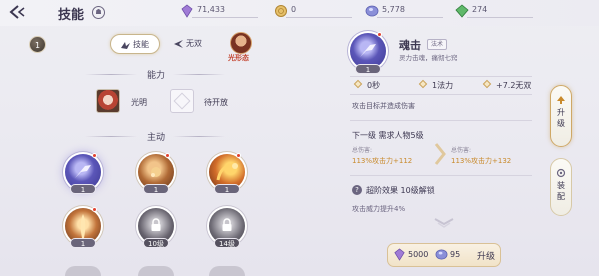  I want to click on skill-flame-arc-button: 1, so click(227, 173).